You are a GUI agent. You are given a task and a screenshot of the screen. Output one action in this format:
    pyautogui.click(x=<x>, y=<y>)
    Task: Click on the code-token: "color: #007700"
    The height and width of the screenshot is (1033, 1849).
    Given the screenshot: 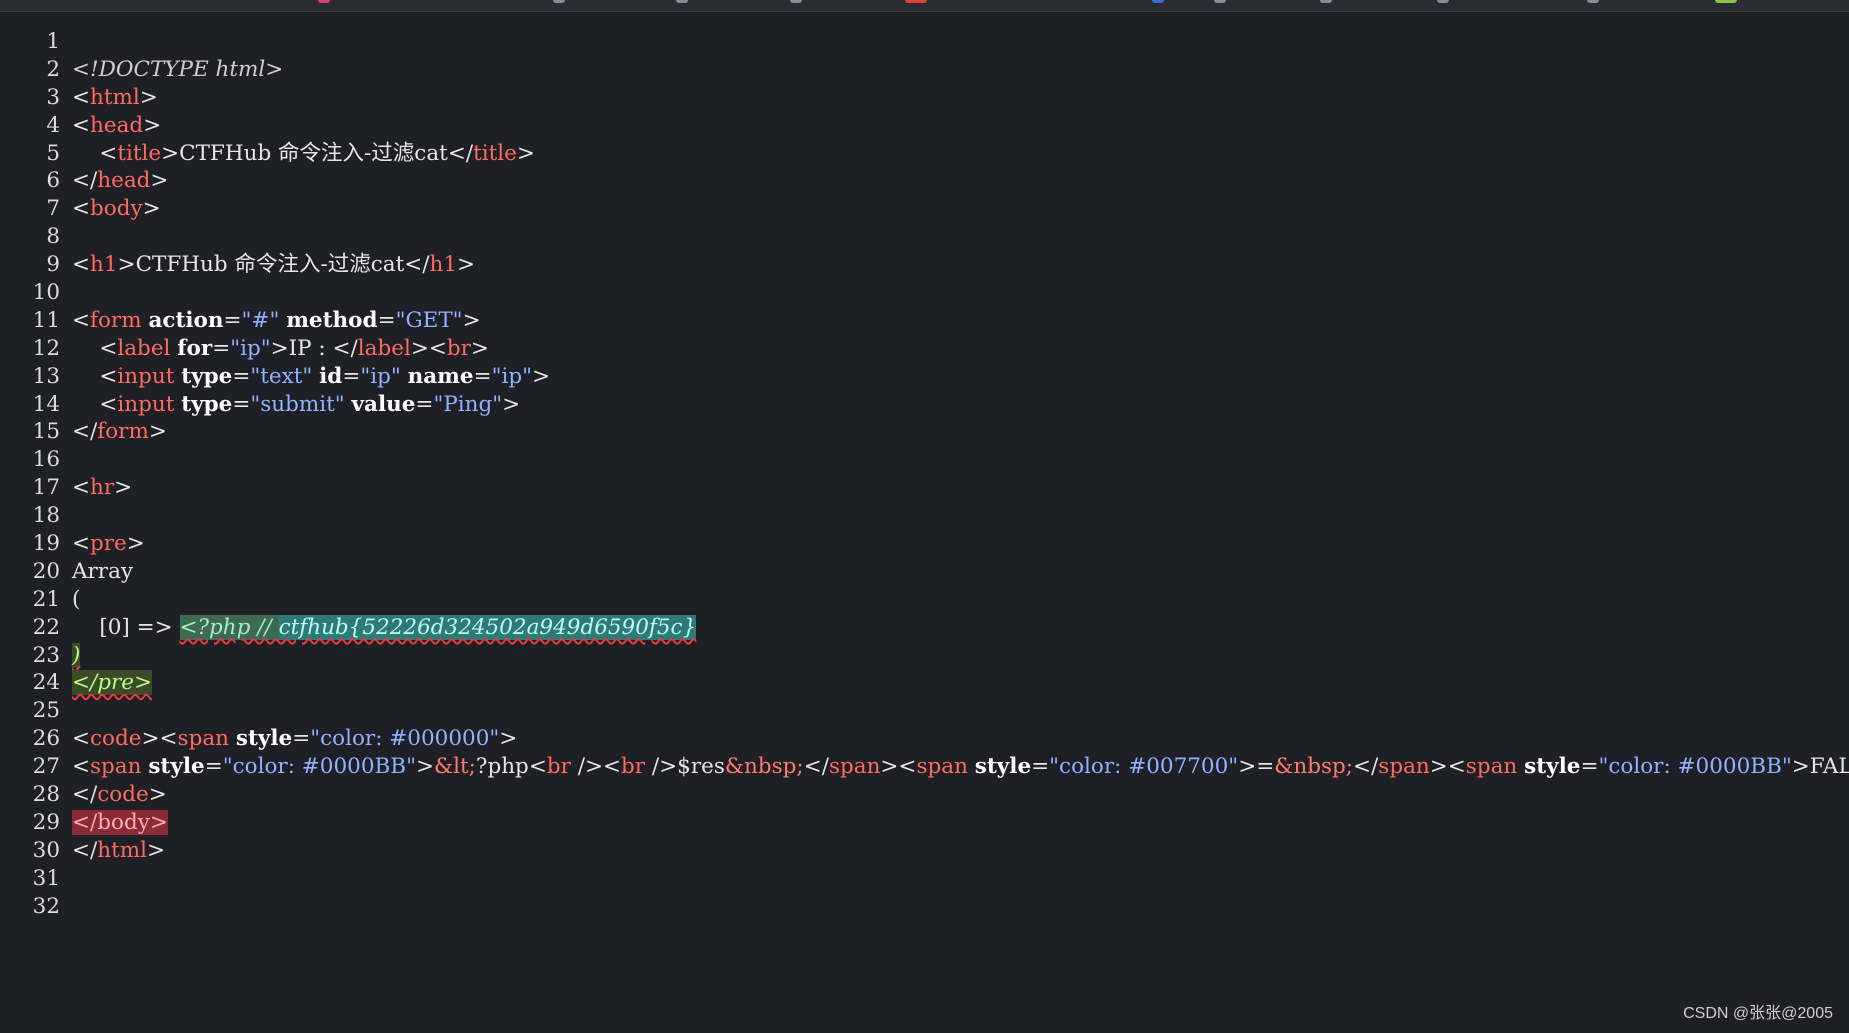 What is the action you would take?
    pyautogui.click(x=1144, y=767)
    